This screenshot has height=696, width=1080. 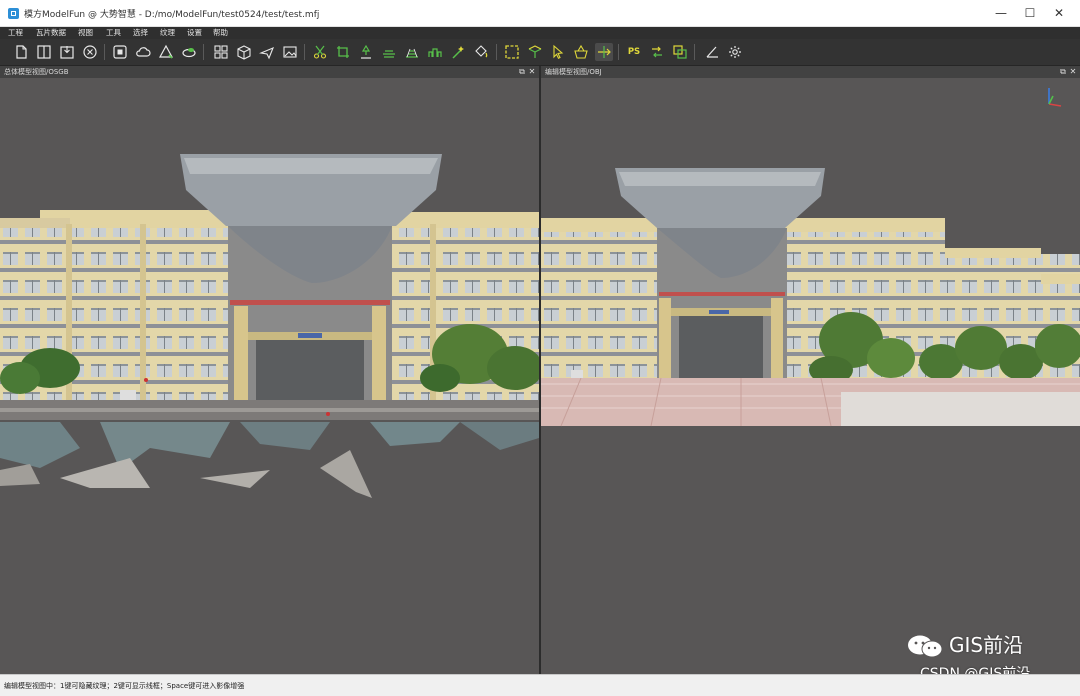 What do you see at coordinates (194, 33) in the screenshot?
I see `menu-settings: 设置` at bounding box center [194, 33].